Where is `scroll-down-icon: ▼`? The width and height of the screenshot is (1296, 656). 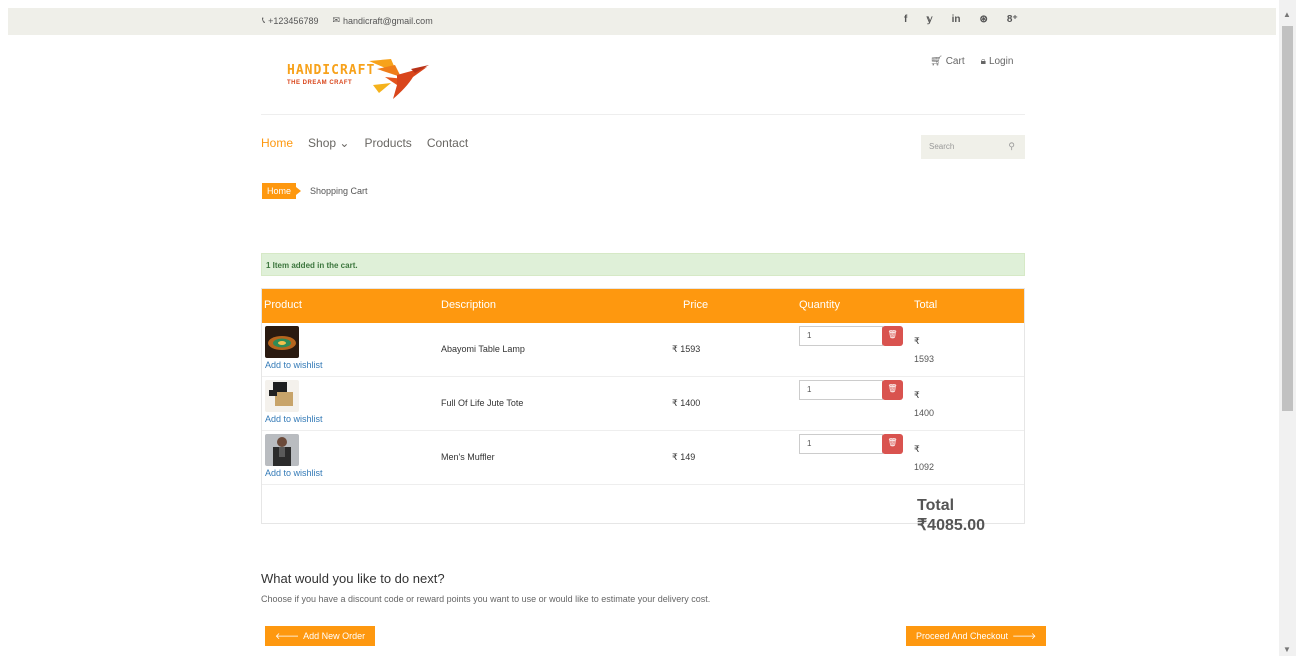
scroll-down-icon: ▼ is located at coordinates (1287, 649).